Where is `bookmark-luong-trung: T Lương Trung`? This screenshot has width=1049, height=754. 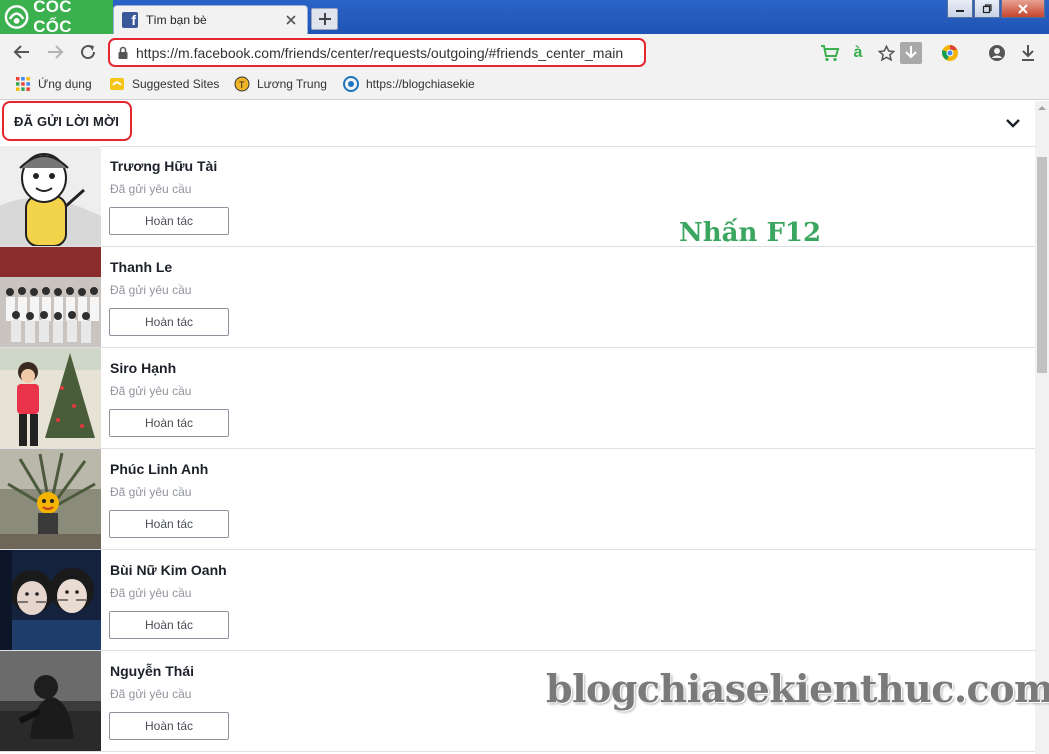
bookmark-luong-trung: T Lương Trung is located at coordinates (280, 84).